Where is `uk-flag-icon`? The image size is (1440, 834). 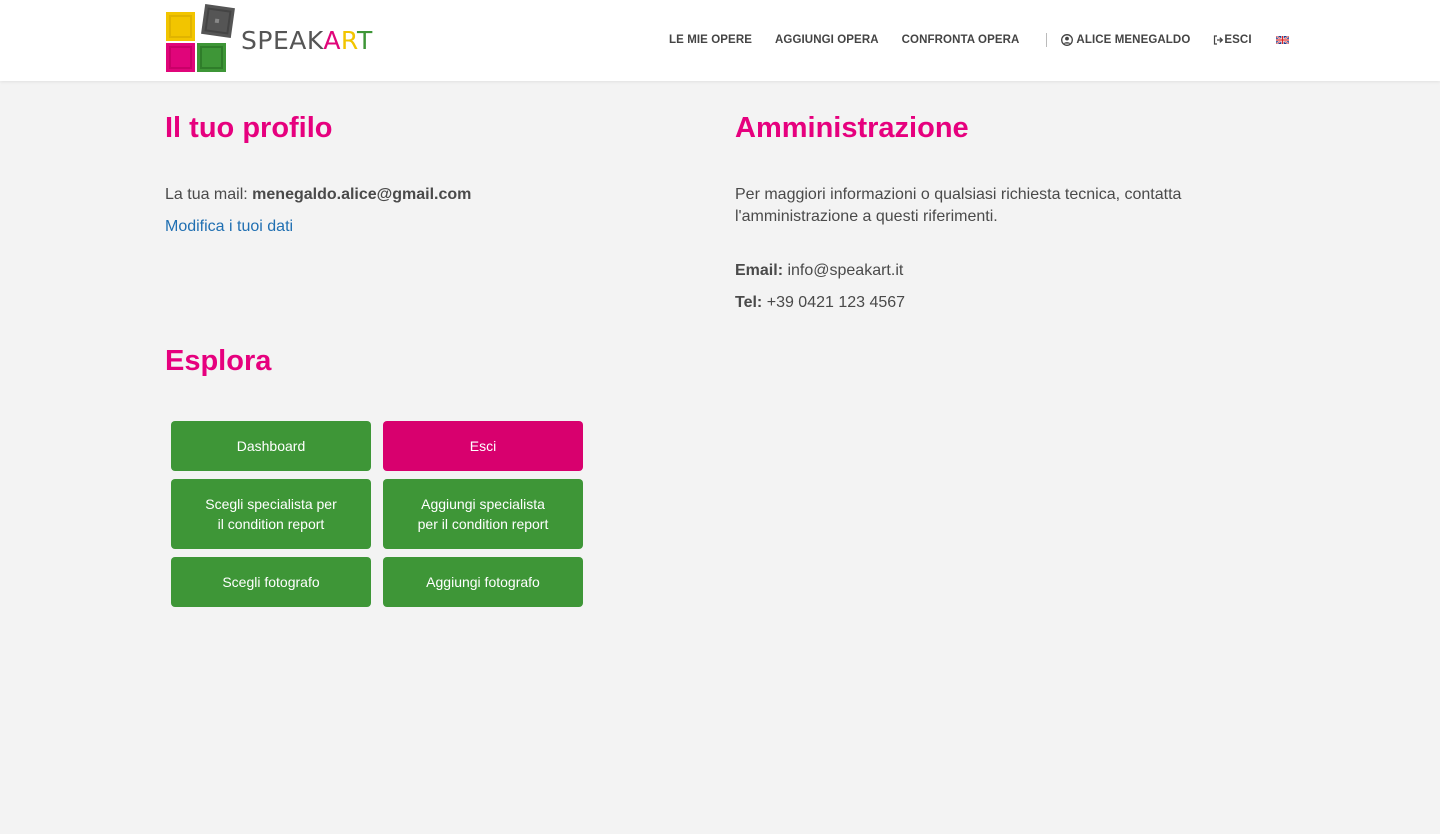 uk-flag-icon is located at coordinates (1282, 40).